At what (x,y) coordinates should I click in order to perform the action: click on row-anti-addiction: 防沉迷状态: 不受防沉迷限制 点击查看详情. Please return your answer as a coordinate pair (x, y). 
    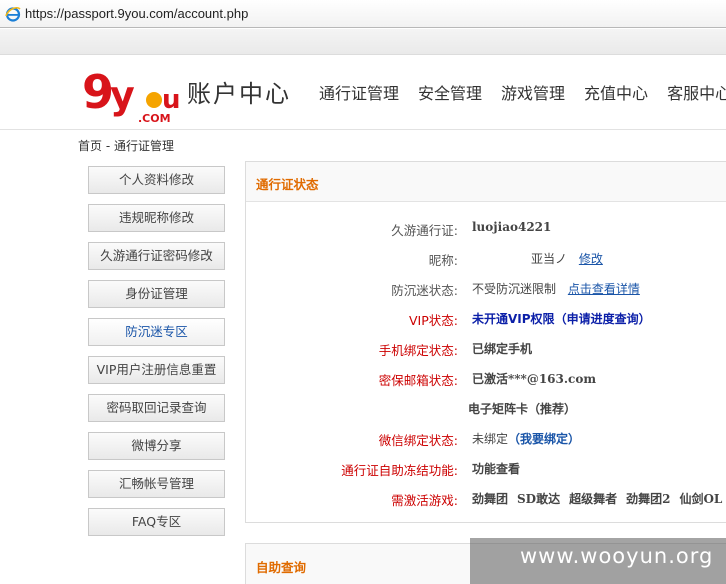
    Looking at the image, I should click on (486, 290).